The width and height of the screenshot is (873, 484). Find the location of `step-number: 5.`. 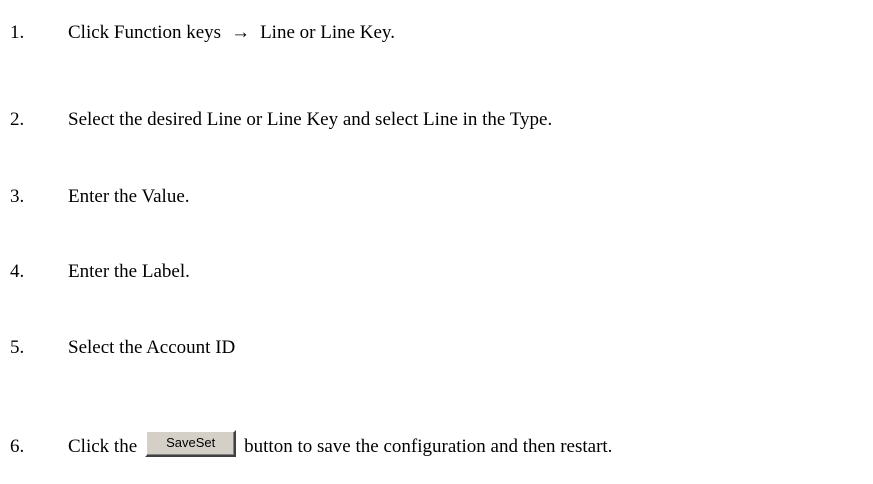

step-number: 5. is located at coordinates (17, 347).